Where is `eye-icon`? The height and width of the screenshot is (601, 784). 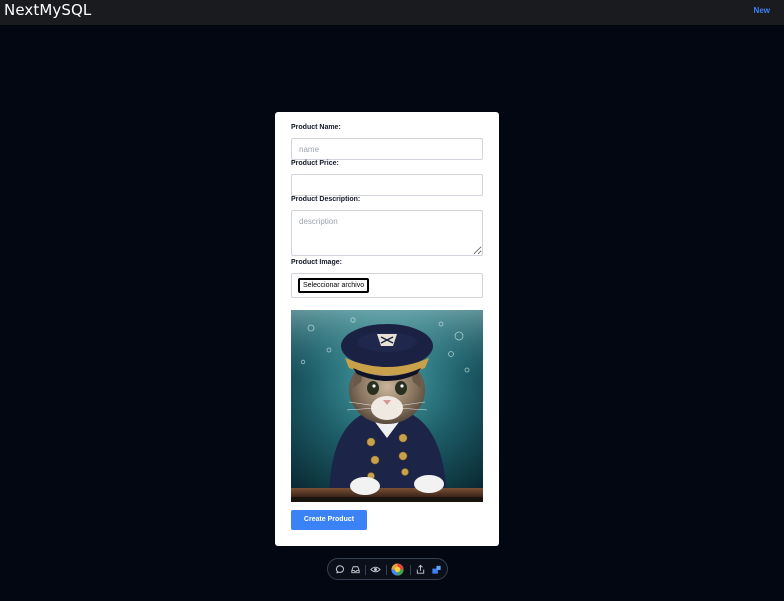
eye-icon is located at coordinates (375, 569).